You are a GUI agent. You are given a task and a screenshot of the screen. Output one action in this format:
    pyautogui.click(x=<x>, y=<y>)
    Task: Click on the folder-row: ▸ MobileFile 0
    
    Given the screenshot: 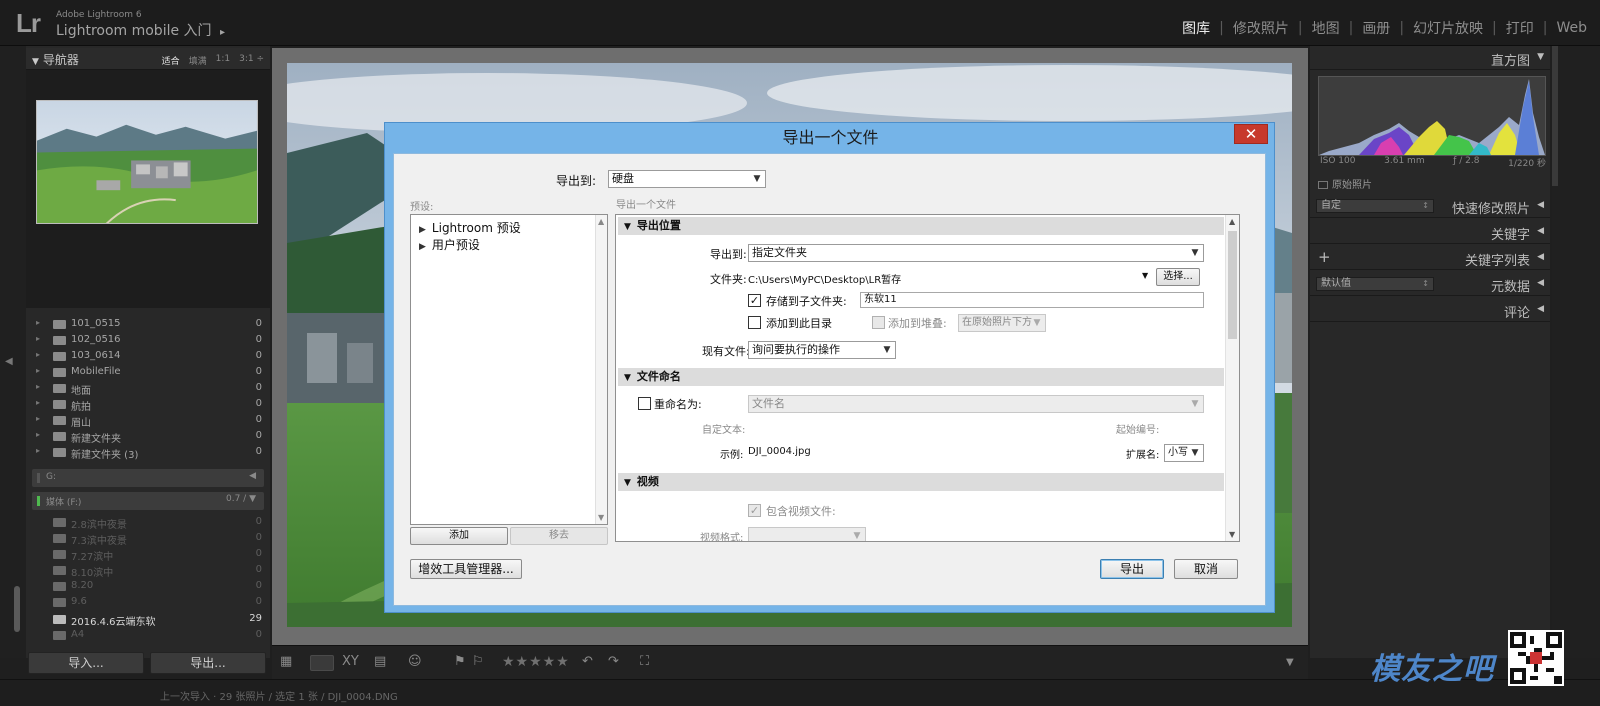 What is the action you would take?
    pyautogui.click(x=148, y=372)
    